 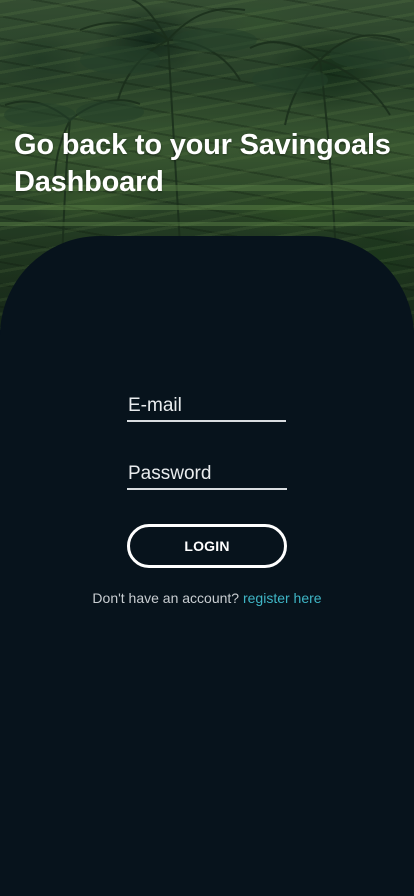 I want to click on password-field-wrapper, so click(x=207, y=475).